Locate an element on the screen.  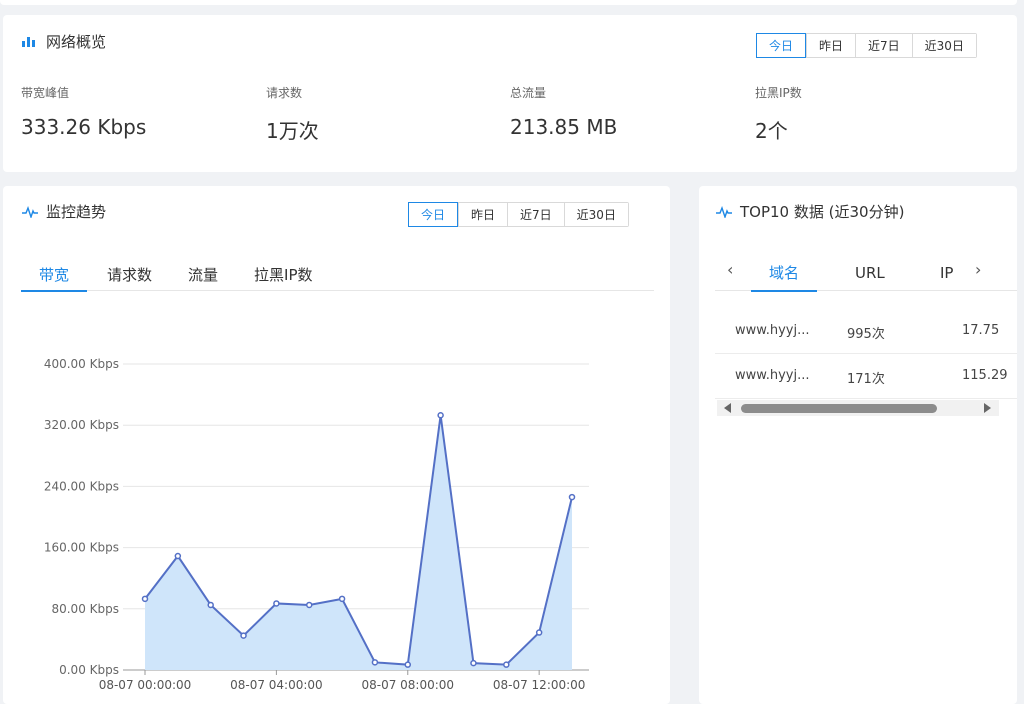
tab-metric-2: 流量 is located at coordinates (203, 274).